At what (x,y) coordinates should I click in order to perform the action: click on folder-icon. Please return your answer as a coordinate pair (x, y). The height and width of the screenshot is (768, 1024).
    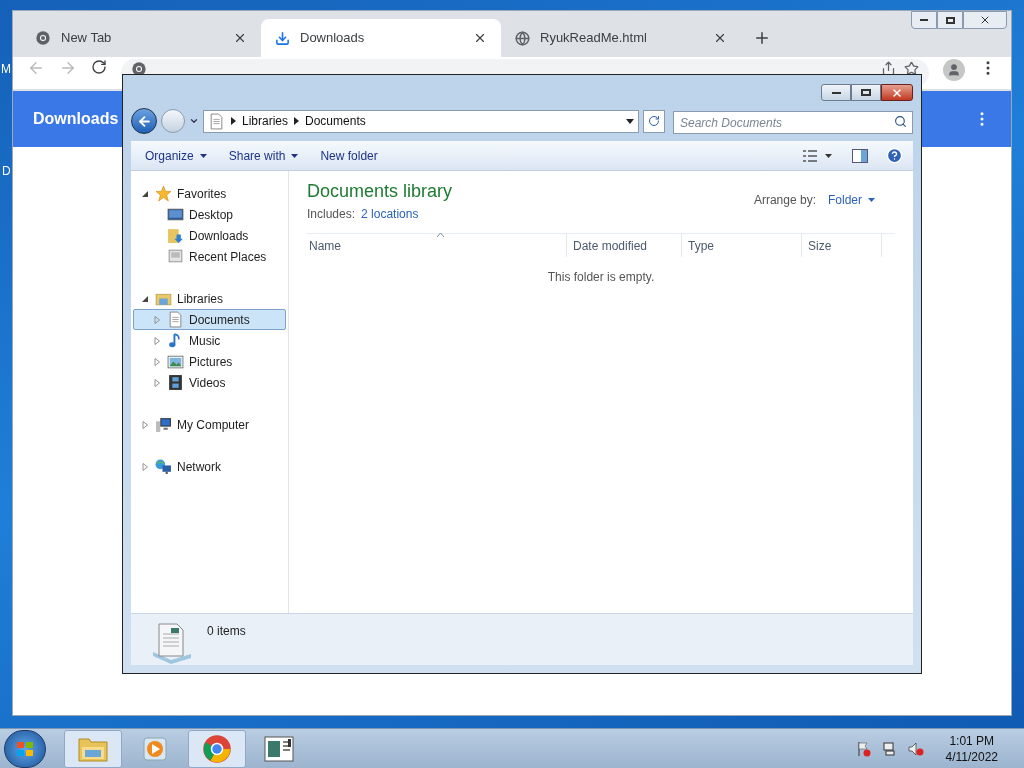
    Looking at the image, I should click on (175, 235).